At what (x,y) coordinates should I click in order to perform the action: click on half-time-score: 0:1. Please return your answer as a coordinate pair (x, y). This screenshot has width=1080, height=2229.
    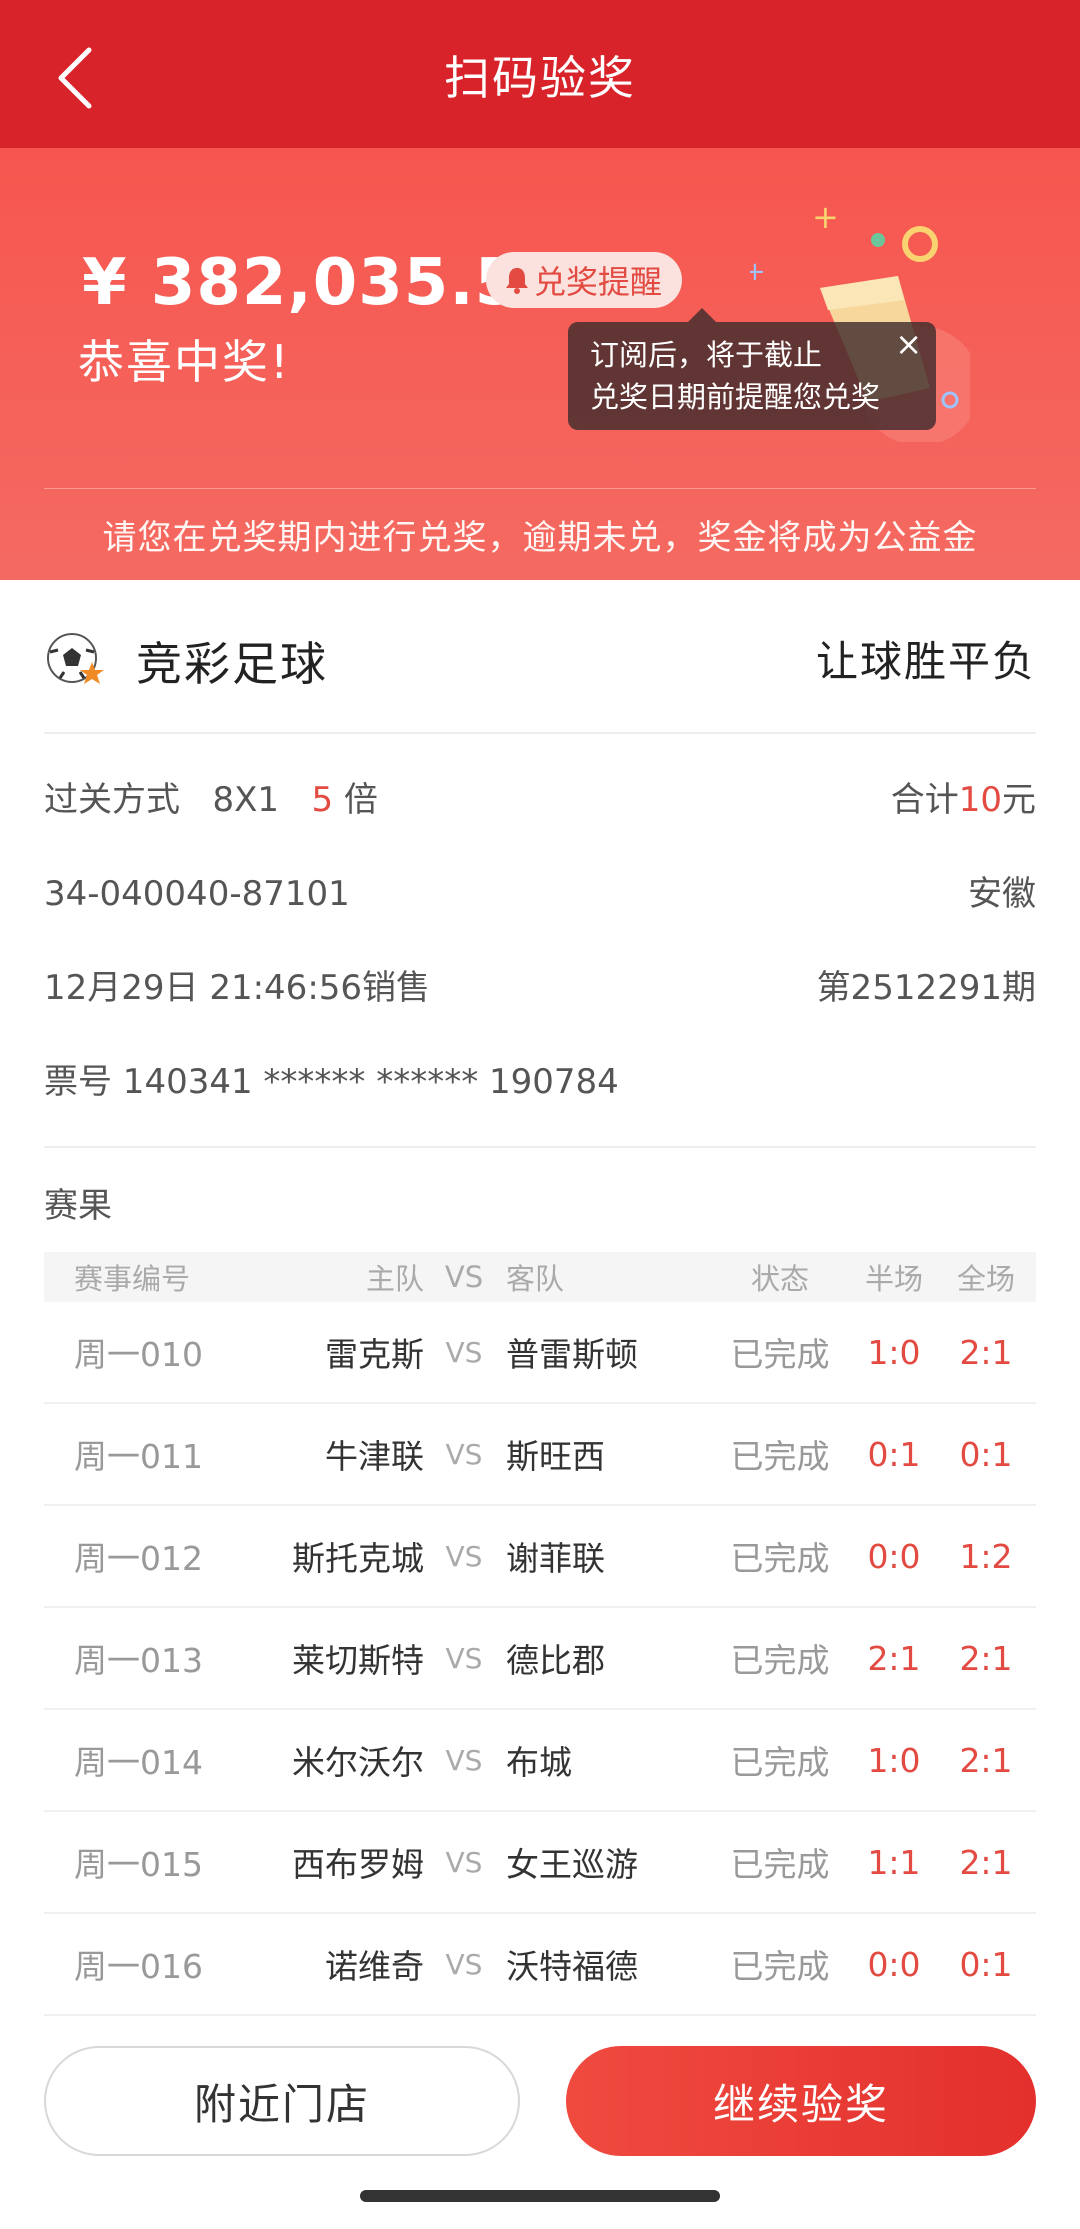
    Looking at the image, I should click on (894, 1454).